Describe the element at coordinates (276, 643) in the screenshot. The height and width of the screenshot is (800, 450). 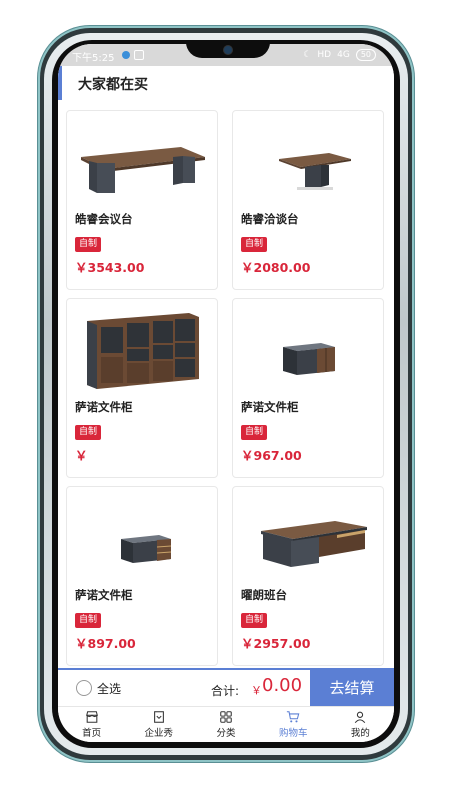
I see `product-price: ￥2957.00` at that location.